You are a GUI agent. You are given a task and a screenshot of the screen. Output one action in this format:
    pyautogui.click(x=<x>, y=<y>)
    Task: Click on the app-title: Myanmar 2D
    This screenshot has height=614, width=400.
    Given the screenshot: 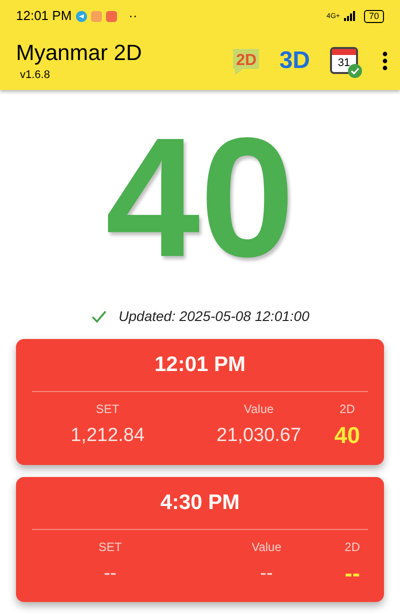 What is the action you would take?
    pyautogui.click(x=79, y=52)
    